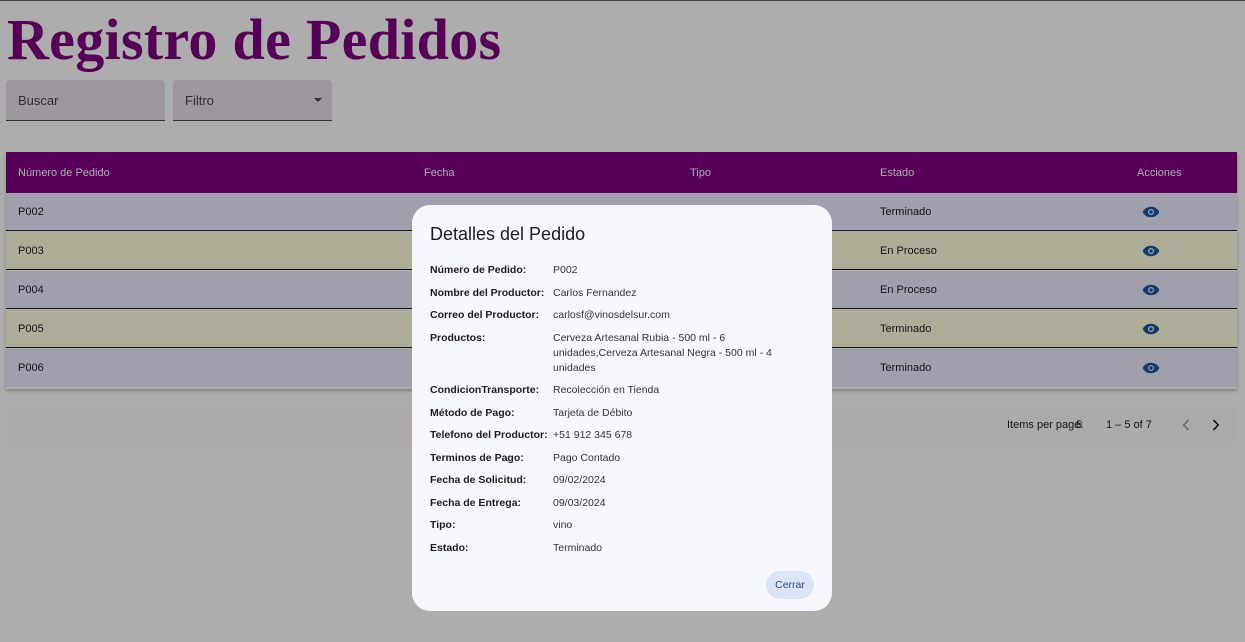 Image resolution: width=1245 pixels, height=642 pixels. What do you see at coordinates (508, 234) in the screenshot?
I see `dialog-title: Detalles del Pedido` at bounding box center [508, 234].